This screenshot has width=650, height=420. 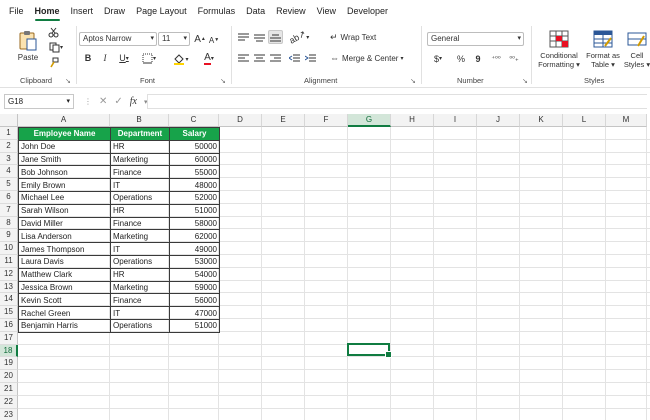 I want to click on row-header-1: 1, so click(x=9, y=133).